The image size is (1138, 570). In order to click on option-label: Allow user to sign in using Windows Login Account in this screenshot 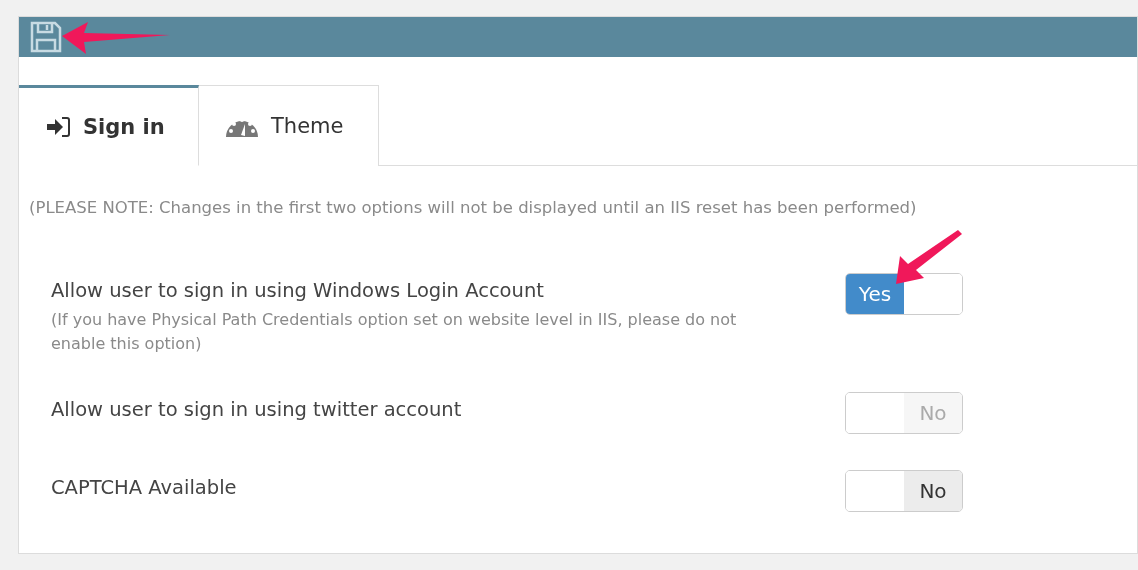, I will do `click(298, 290)`.